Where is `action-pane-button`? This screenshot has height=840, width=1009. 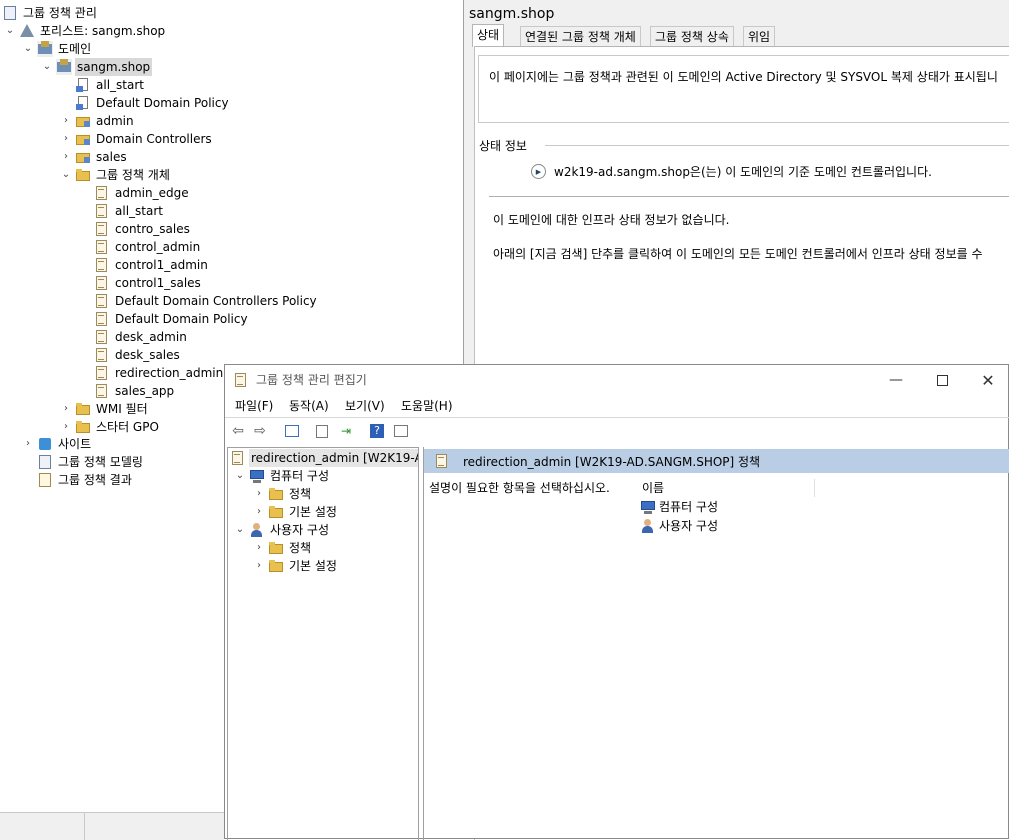 action-pane-button is located at coordinates (401, 431).